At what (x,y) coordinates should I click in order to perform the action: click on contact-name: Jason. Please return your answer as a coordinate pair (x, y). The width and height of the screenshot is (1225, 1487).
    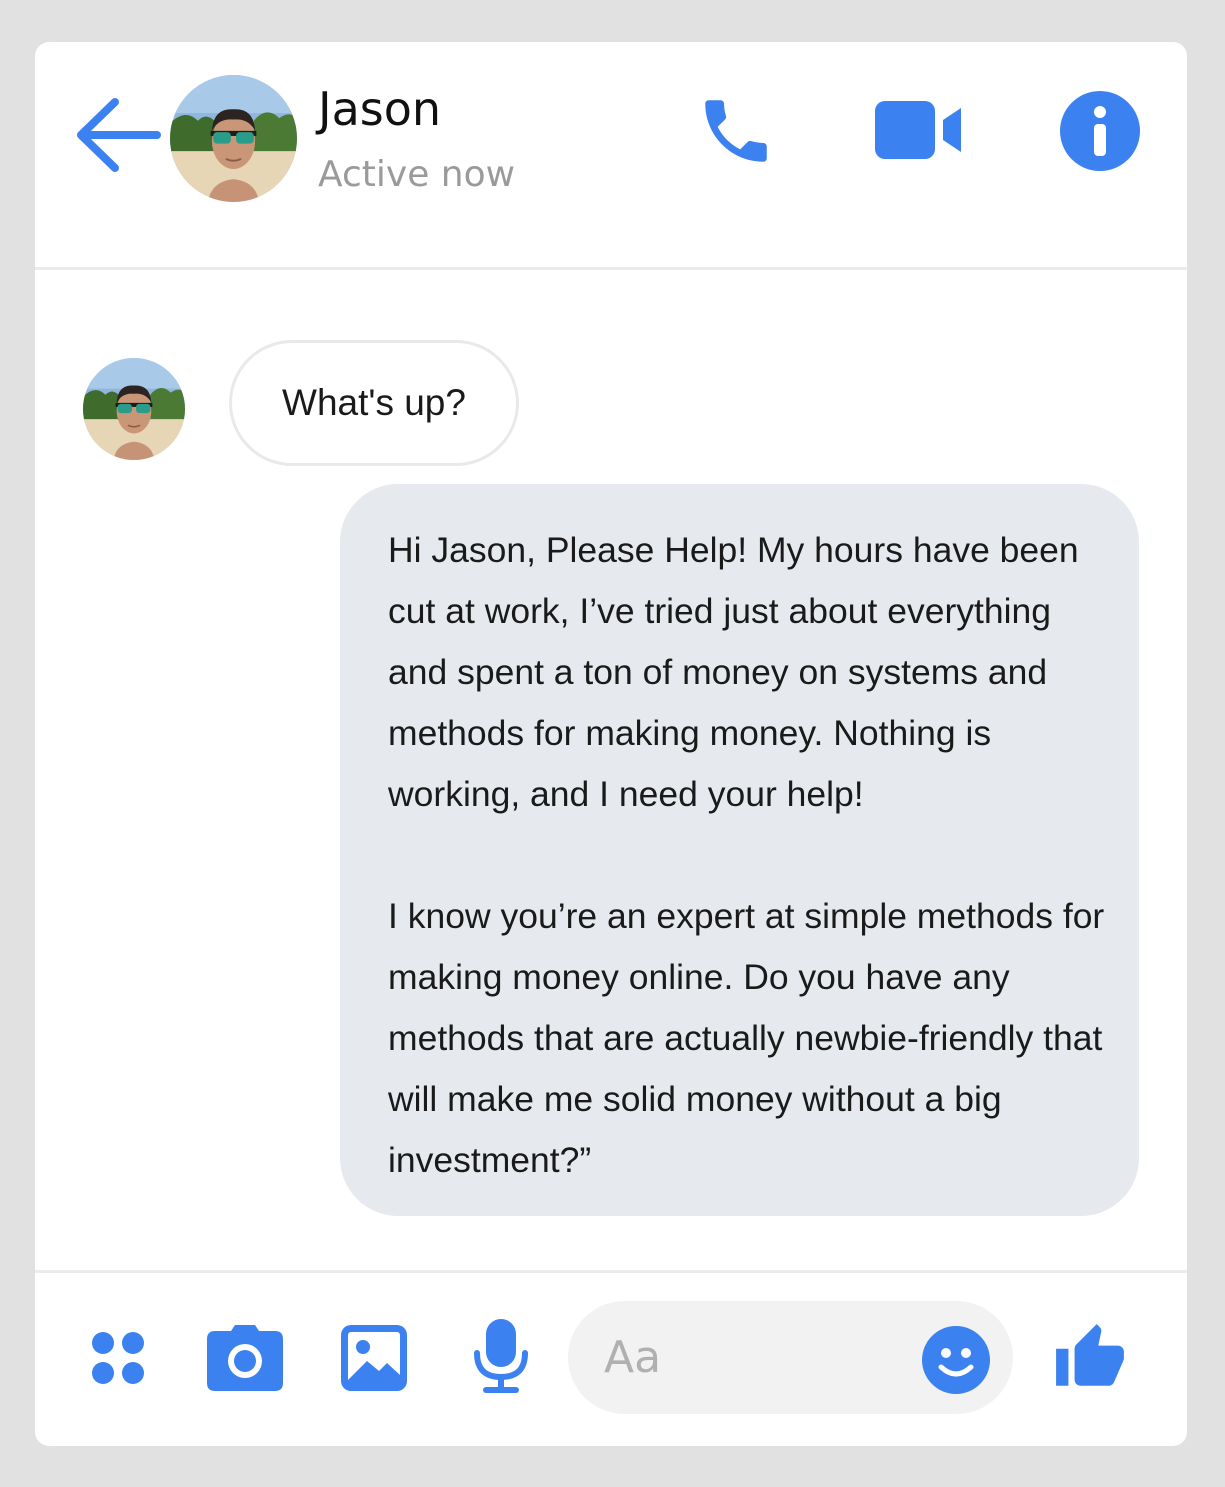
    Looking at the image, I should click on (379, 109).